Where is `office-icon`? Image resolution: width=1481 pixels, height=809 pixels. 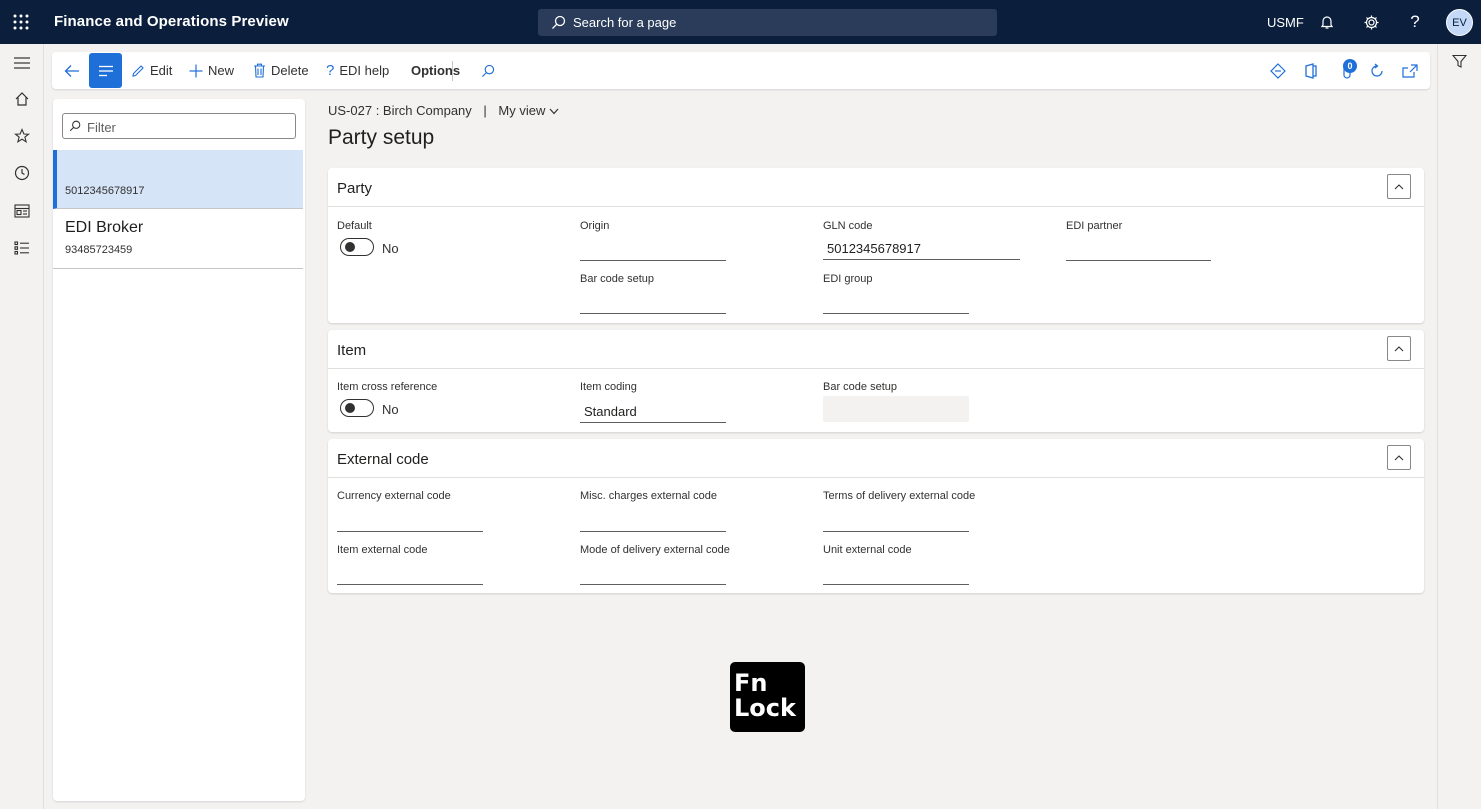
office-icon is located at coordinates (1311, 71).